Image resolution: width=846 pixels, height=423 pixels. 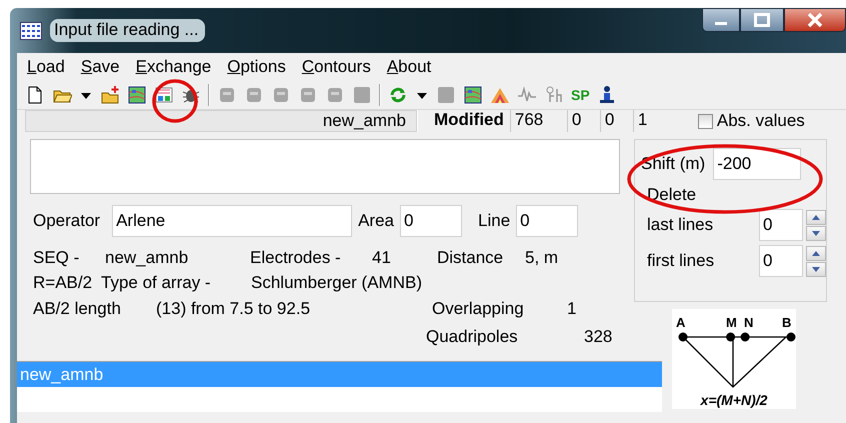 What do you see at coordinates (256, 69) in the screenshot?
I see `menu-item: Options` at bounding box center [256, 69].